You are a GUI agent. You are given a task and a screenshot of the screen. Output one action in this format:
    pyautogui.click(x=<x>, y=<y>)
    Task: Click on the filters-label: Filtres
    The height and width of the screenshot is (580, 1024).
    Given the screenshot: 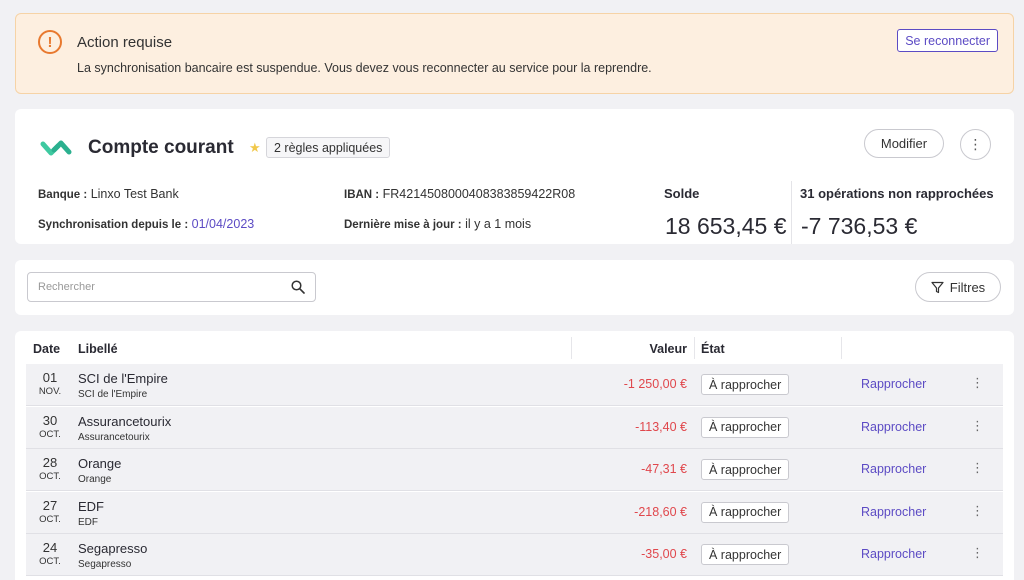 What is the action you would take?
    pyautogui.click(x=967, y=287)
    